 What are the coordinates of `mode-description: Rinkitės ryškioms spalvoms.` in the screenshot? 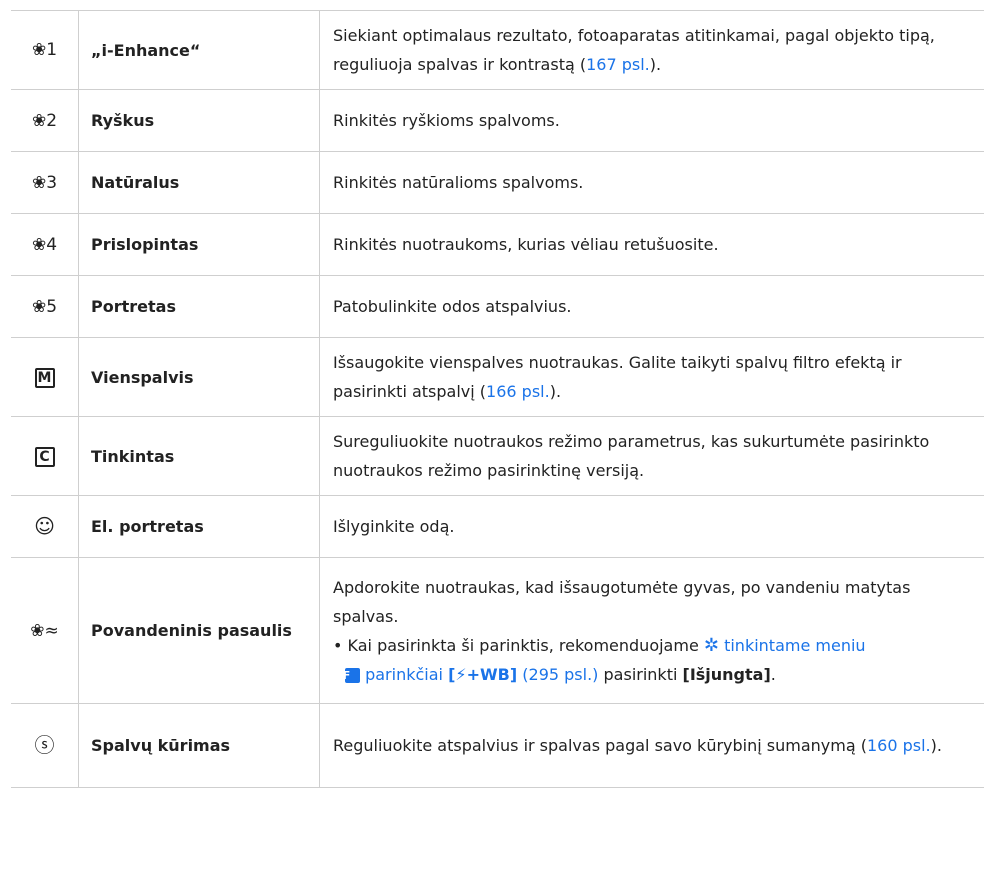 It's located at (651, 120).